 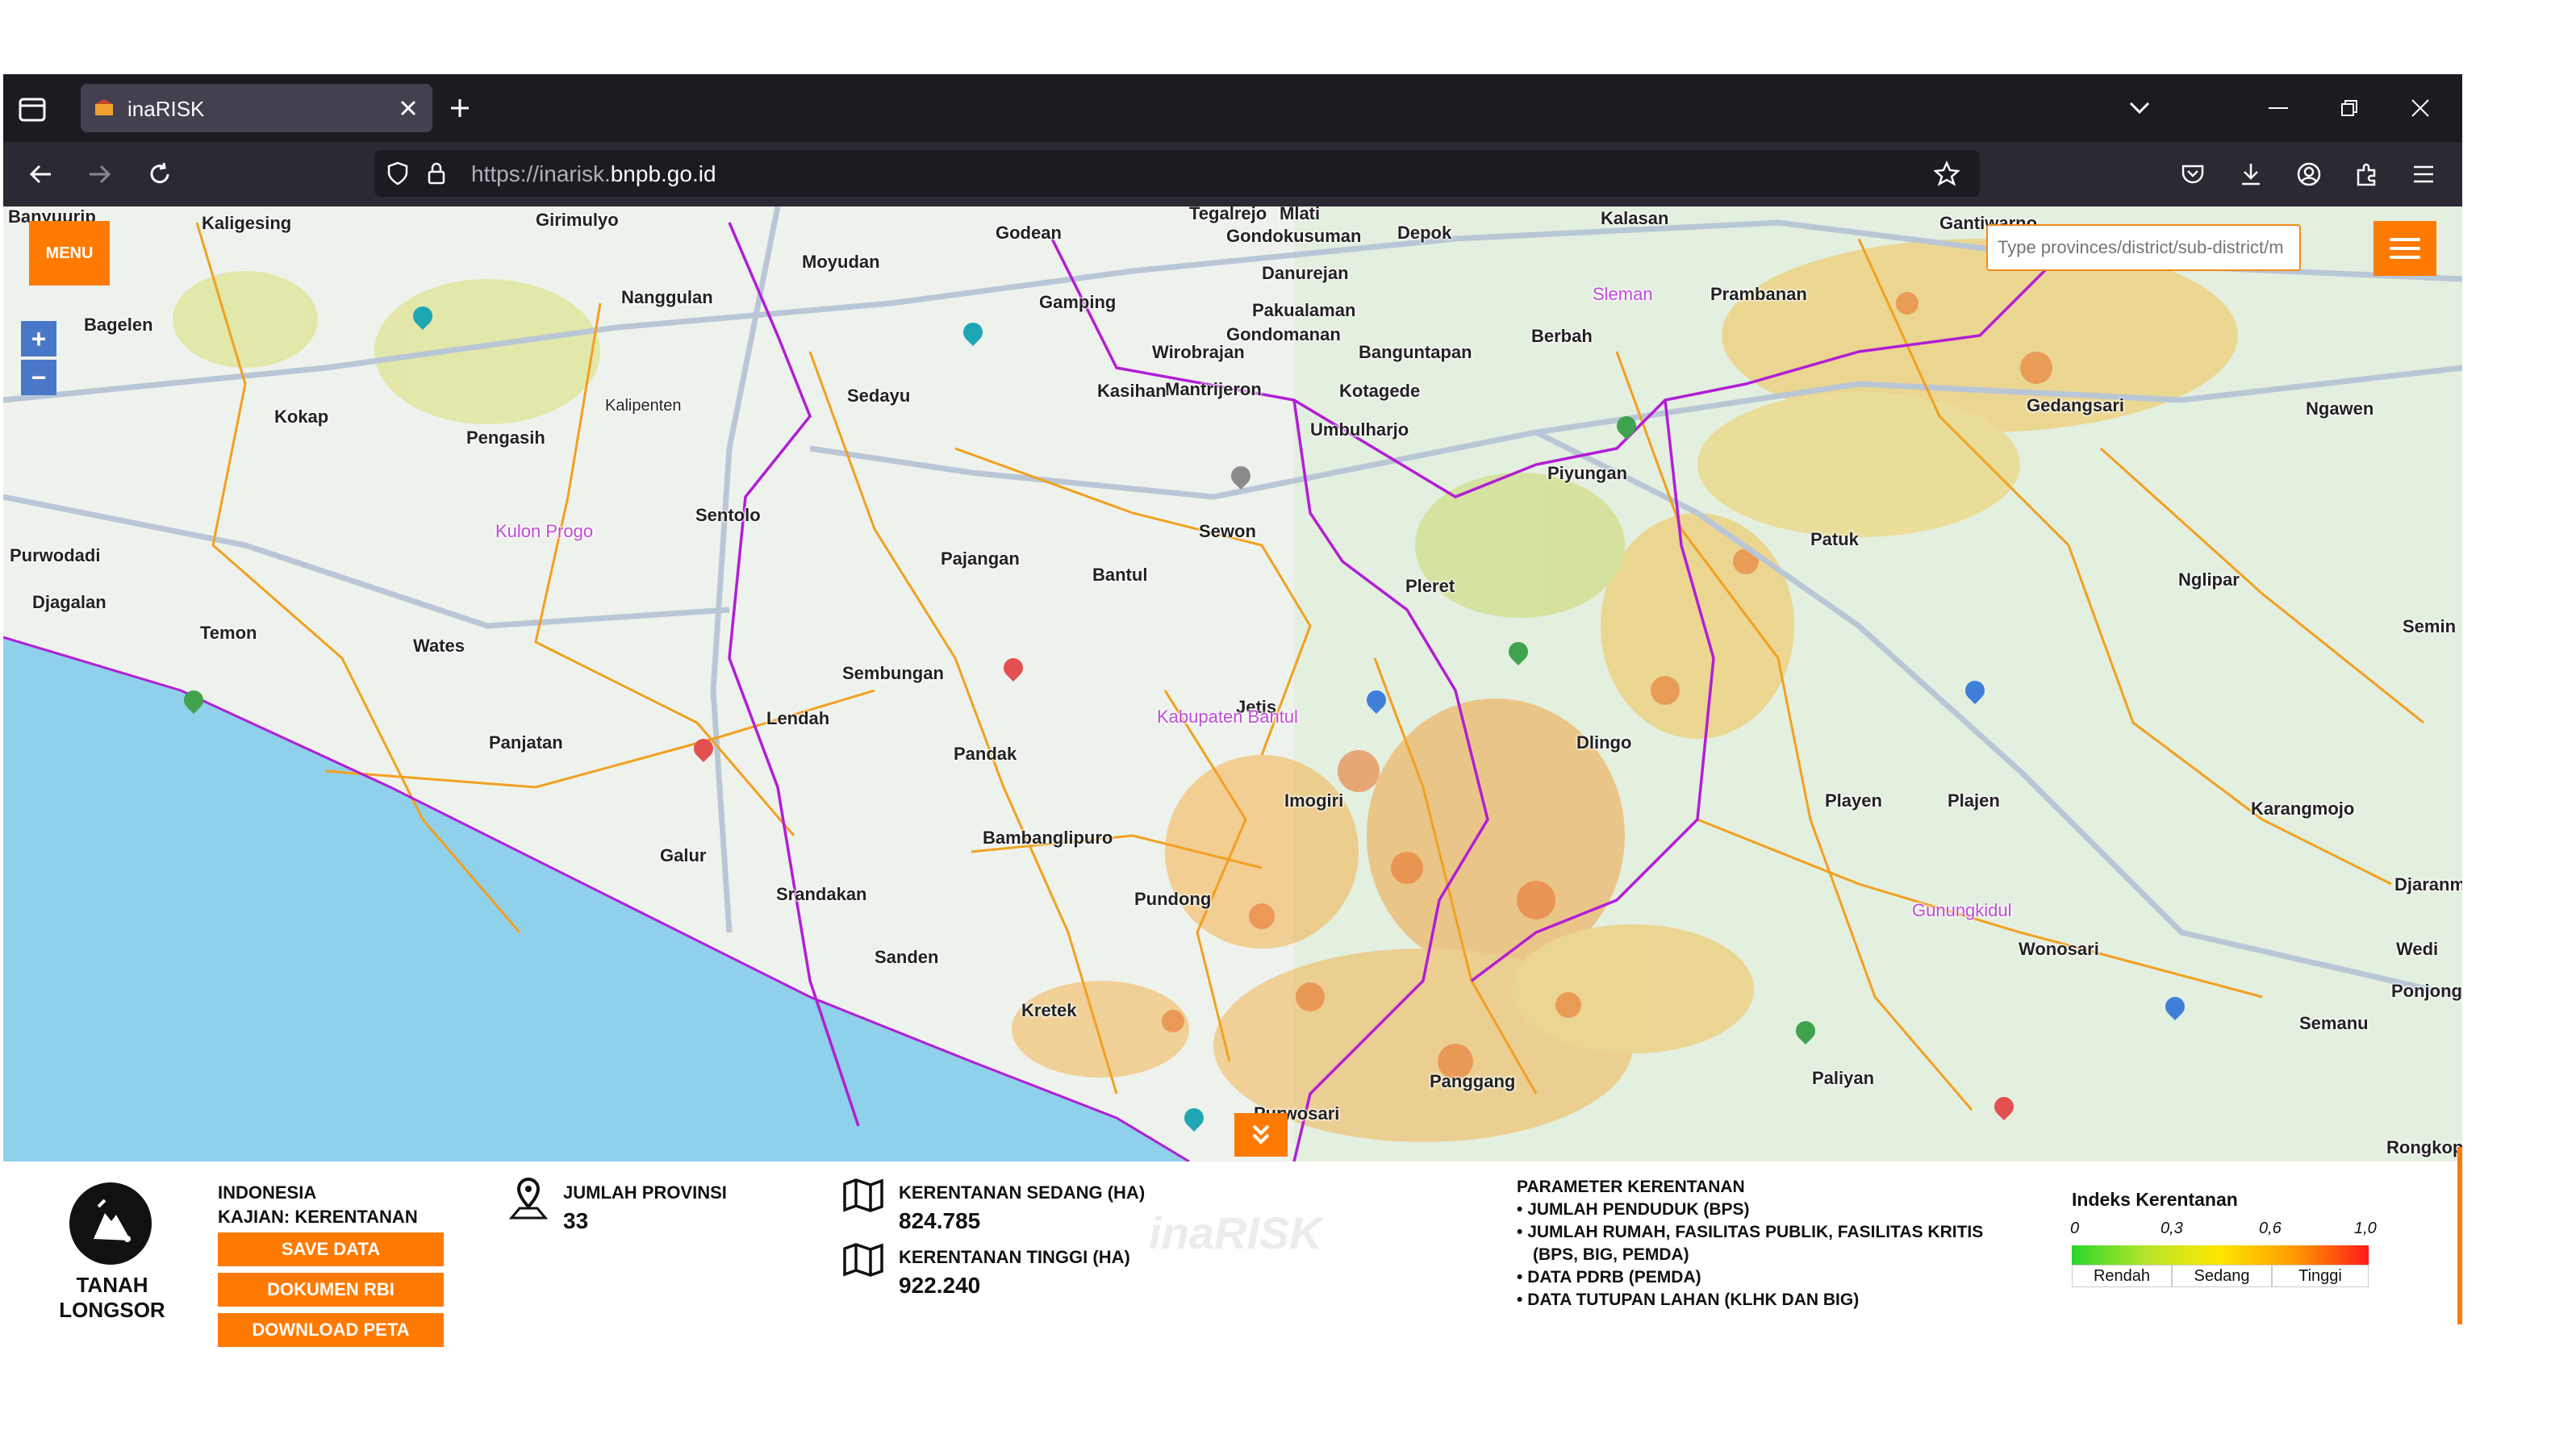 What do you see at coordinates (2278, 108) in the screenshot?
I see `minimize-icon` at bounding box center [2278, 108].